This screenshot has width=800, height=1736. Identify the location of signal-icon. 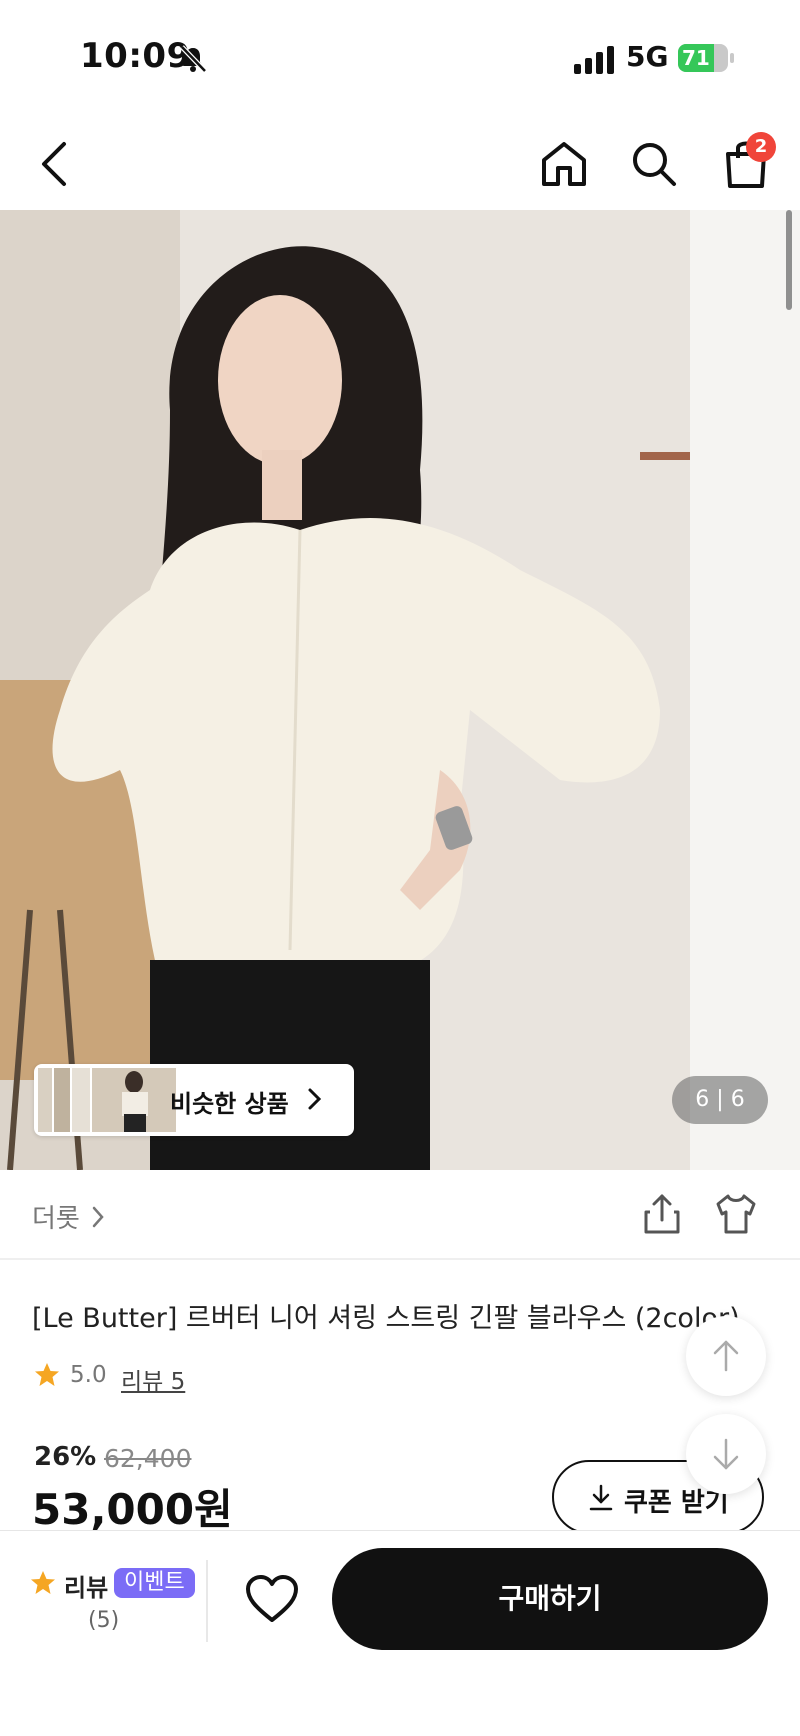
(594, 60).